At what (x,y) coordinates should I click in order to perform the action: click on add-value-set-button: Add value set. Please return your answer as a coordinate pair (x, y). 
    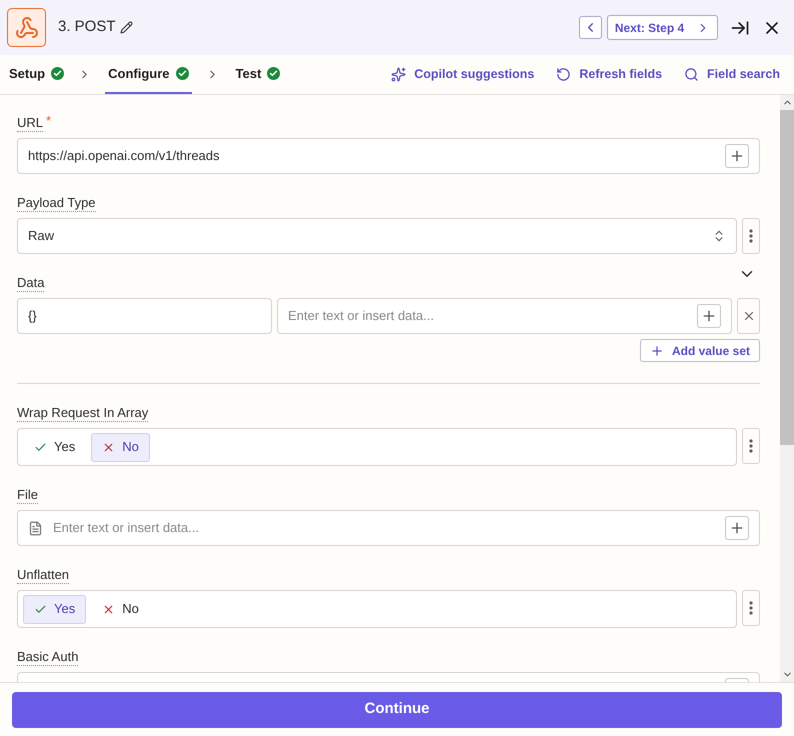
    Looking at the image, I should click on (700, 350).